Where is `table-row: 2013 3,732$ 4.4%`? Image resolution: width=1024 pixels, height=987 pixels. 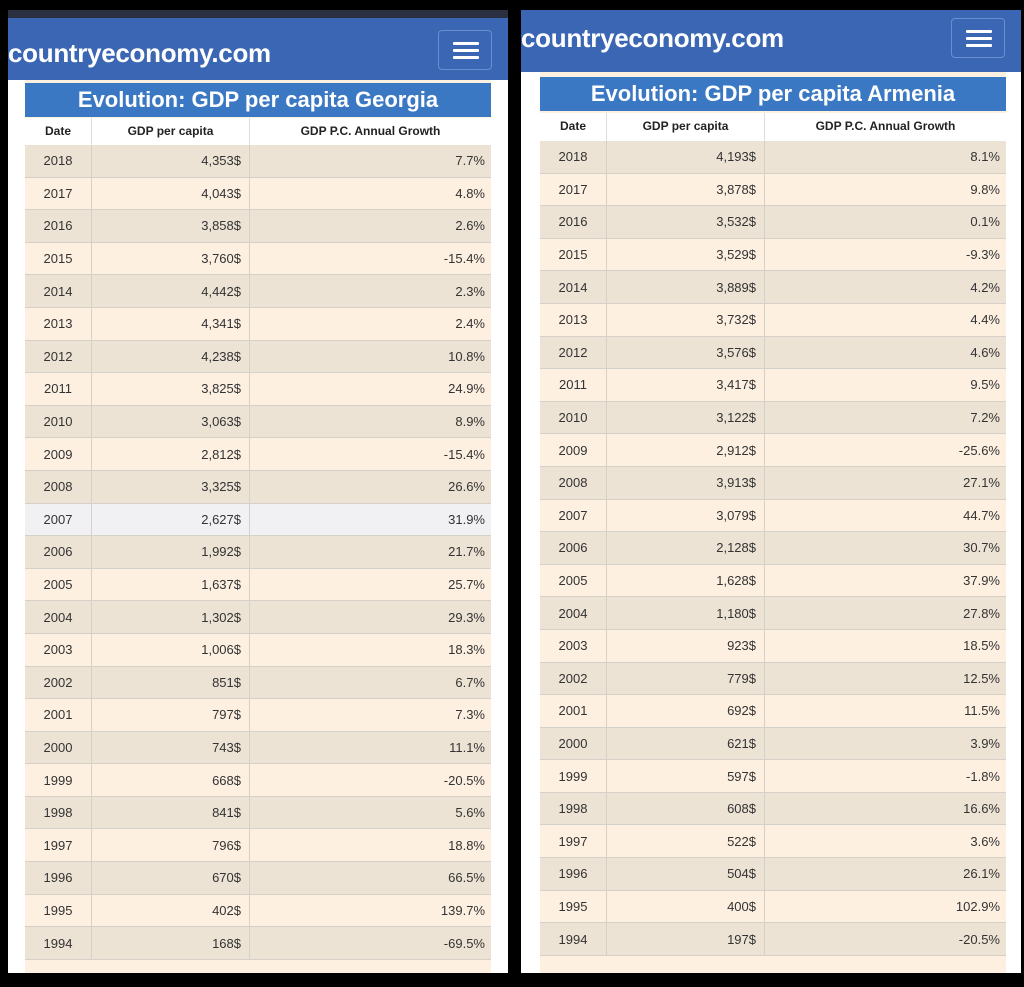 table-row: 2013 3,732$ 4.4% is located at coordinates (773, 320).